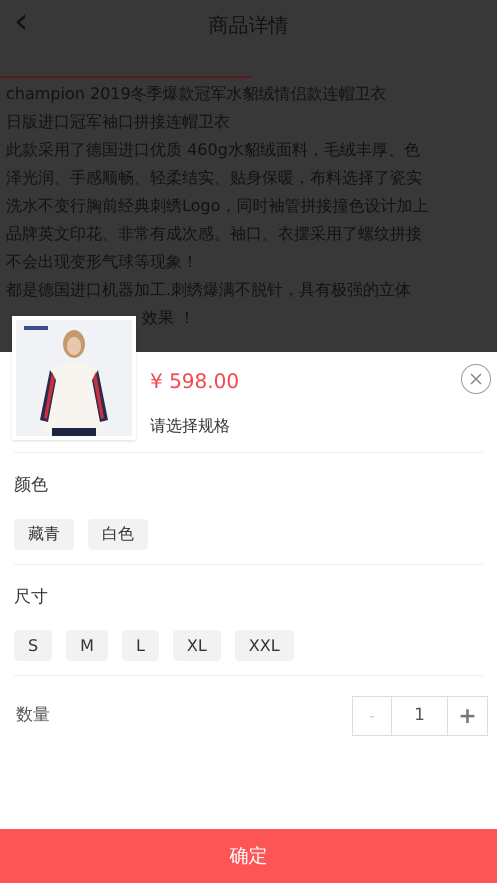  What do you see at coordinates (264, 645) in the screenshot?
I see `option-chip: XXL` at bounding box center [264, 645].